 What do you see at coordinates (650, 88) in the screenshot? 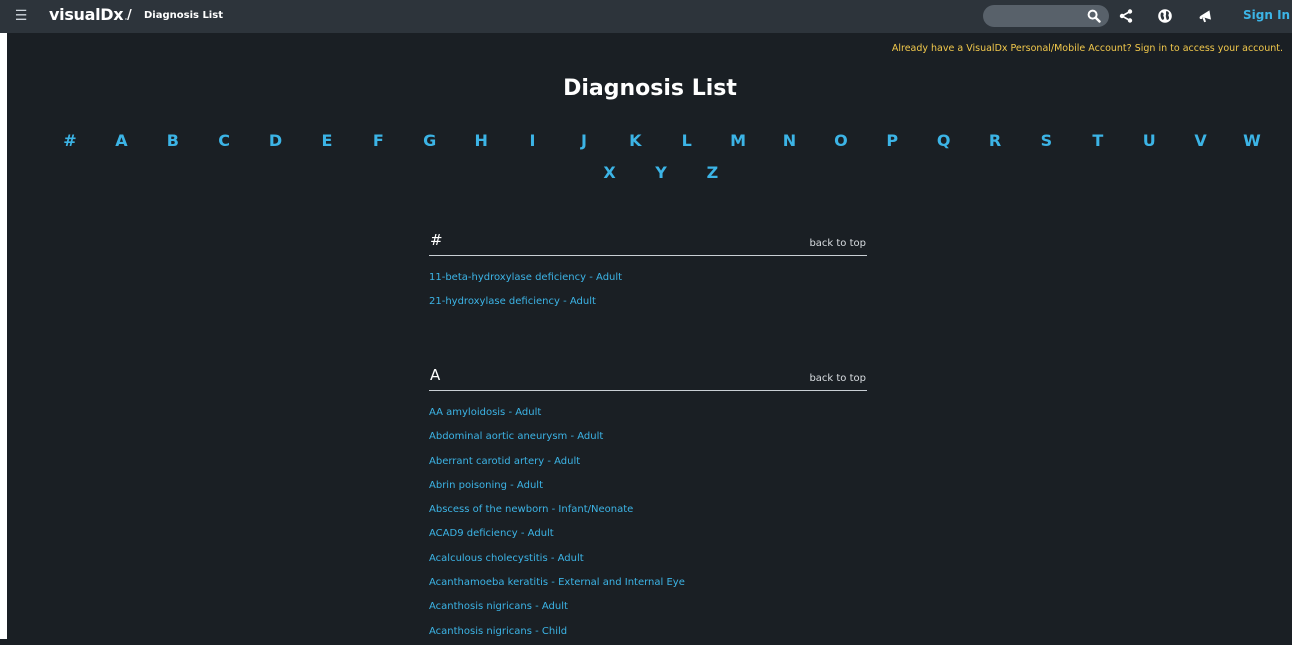
I see `page-title: Diagnosis List` at bounding box center [650, 88].